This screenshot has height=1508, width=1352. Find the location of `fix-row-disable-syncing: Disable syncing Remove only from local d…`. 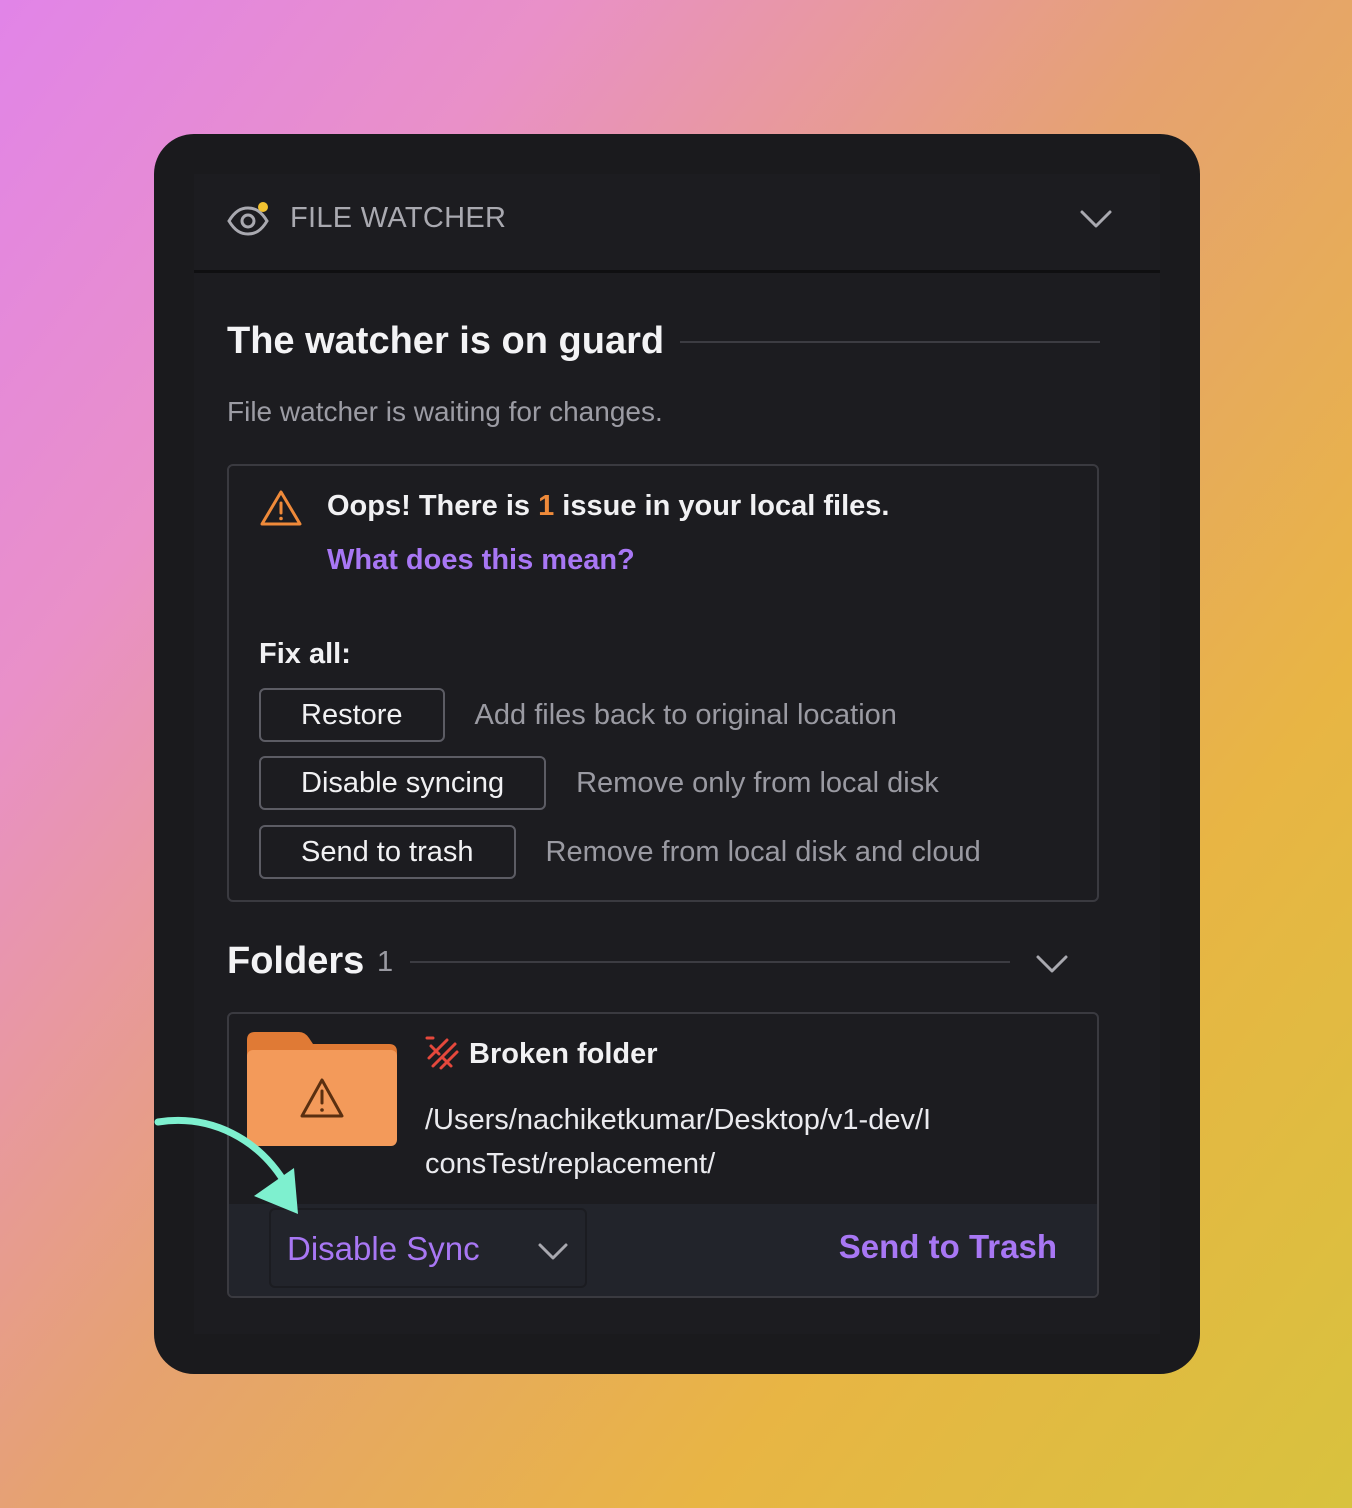

fix-row-disable-syncing: Disable syncing Remove only from local d… is located at coordinates (599, 783).